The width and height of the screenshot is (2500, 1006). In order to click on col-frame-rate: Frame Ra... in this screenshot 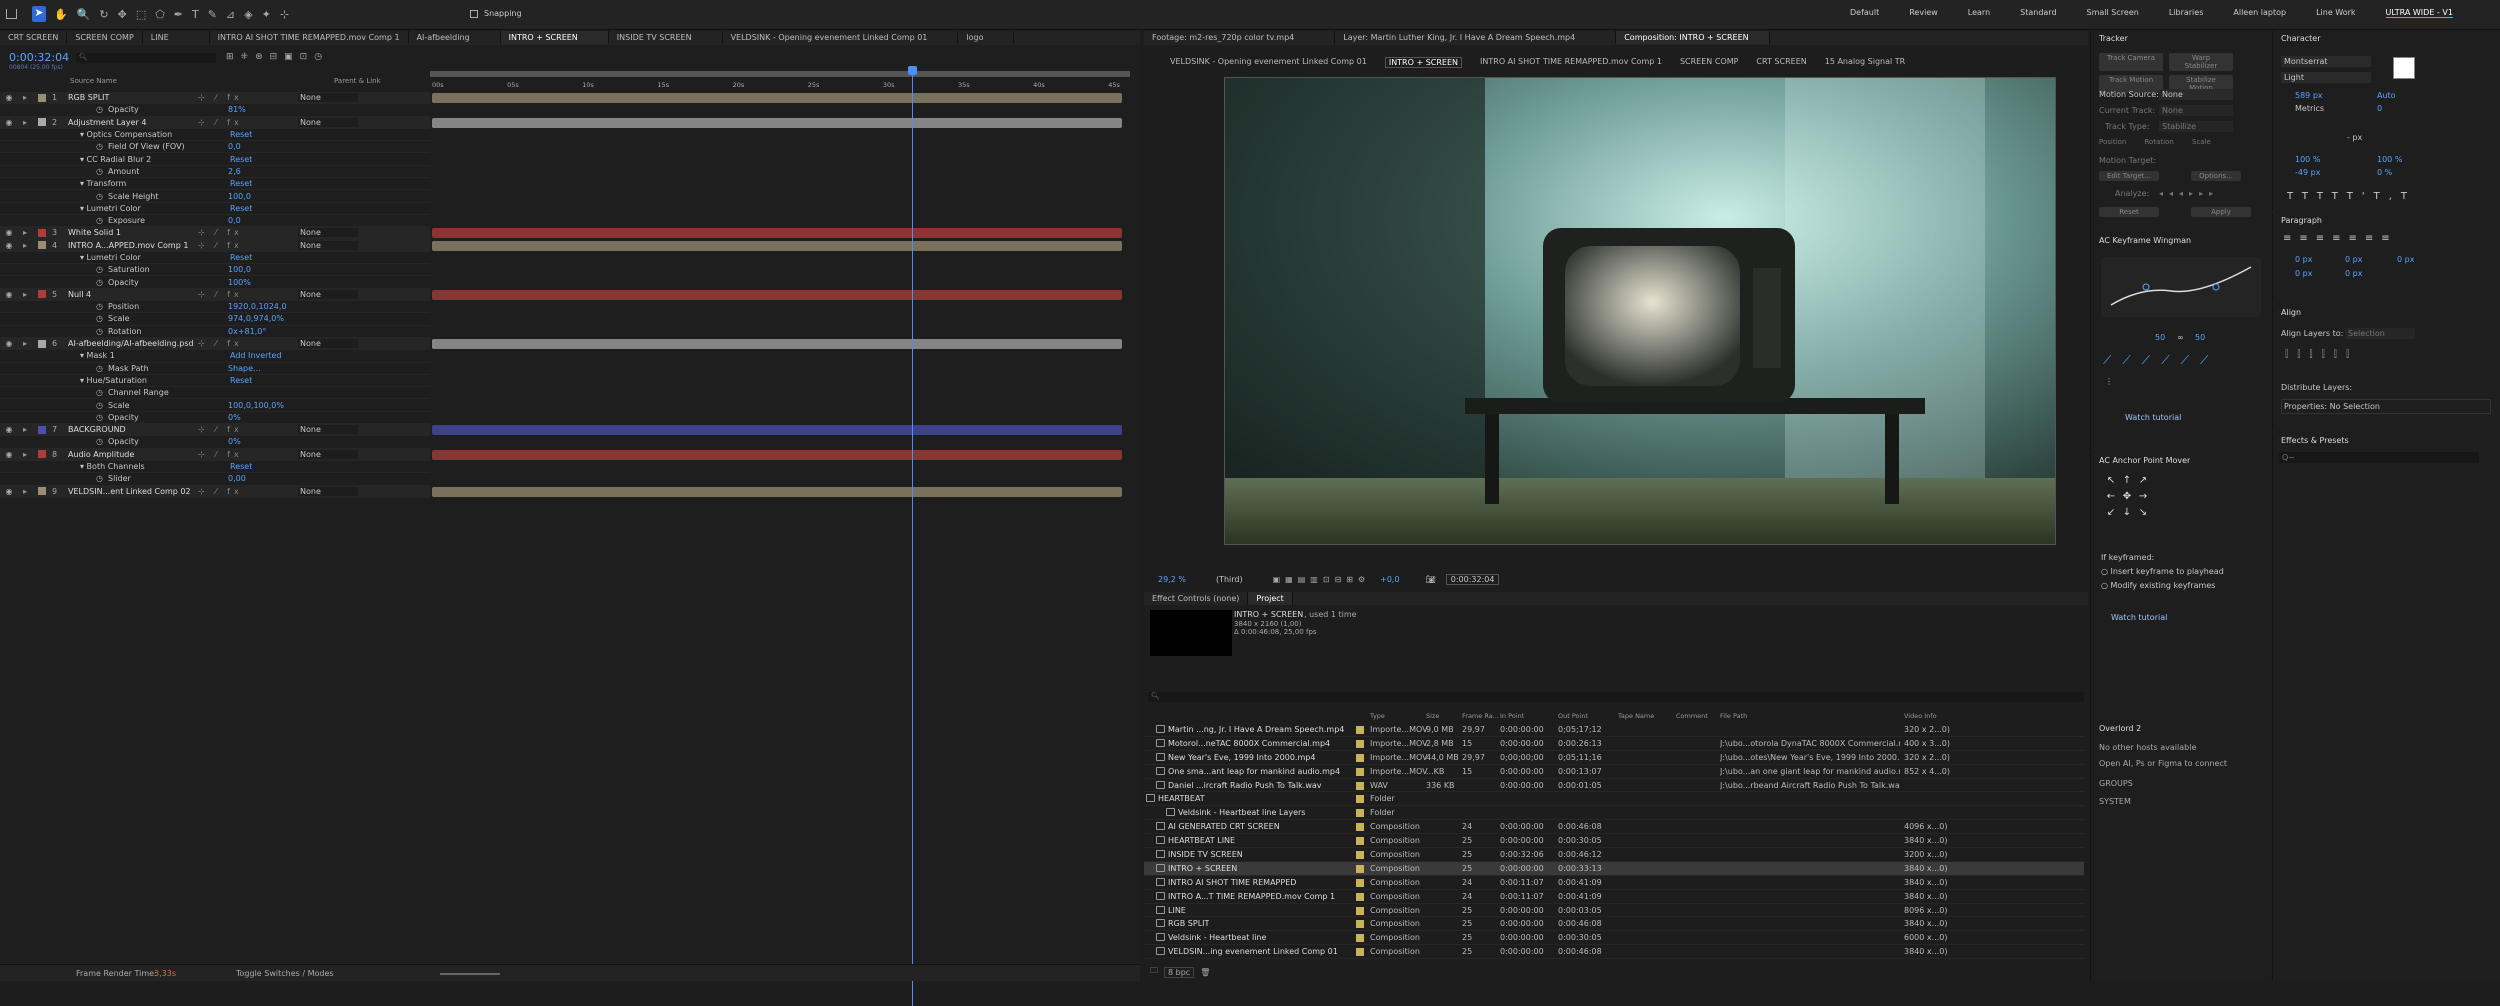, I will do `click(1480, 716)`.